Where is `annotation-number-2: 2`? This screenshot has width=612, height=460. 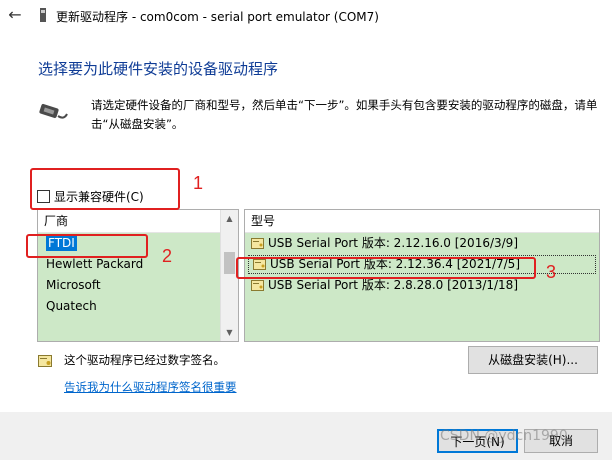 annotation-number-2: 2 is located at coordinates (167, 256).